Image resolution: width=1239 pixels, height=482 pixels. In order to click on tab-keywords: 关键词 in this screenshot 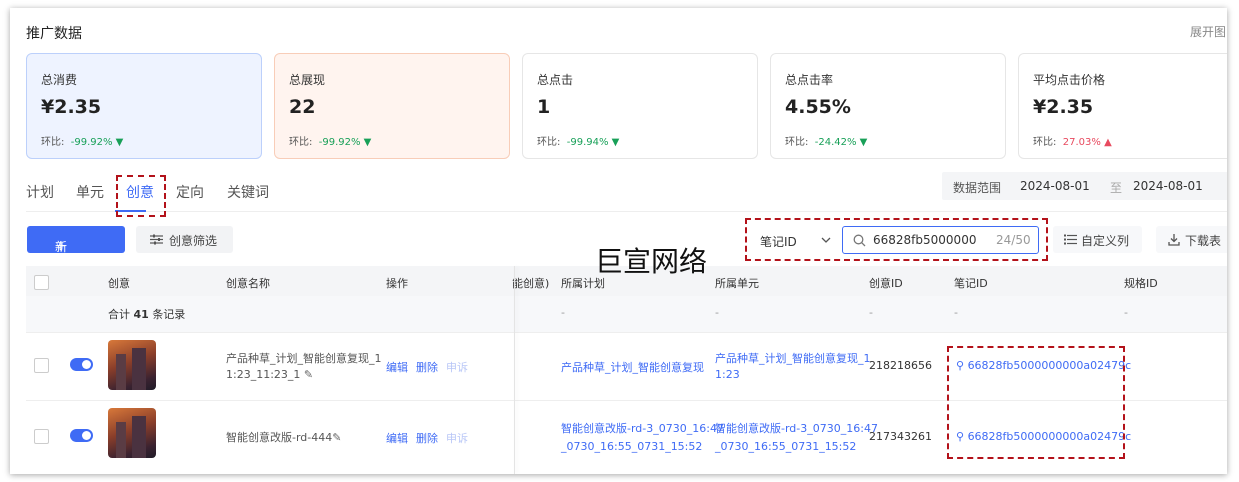, I will do `click(248, 192)`.